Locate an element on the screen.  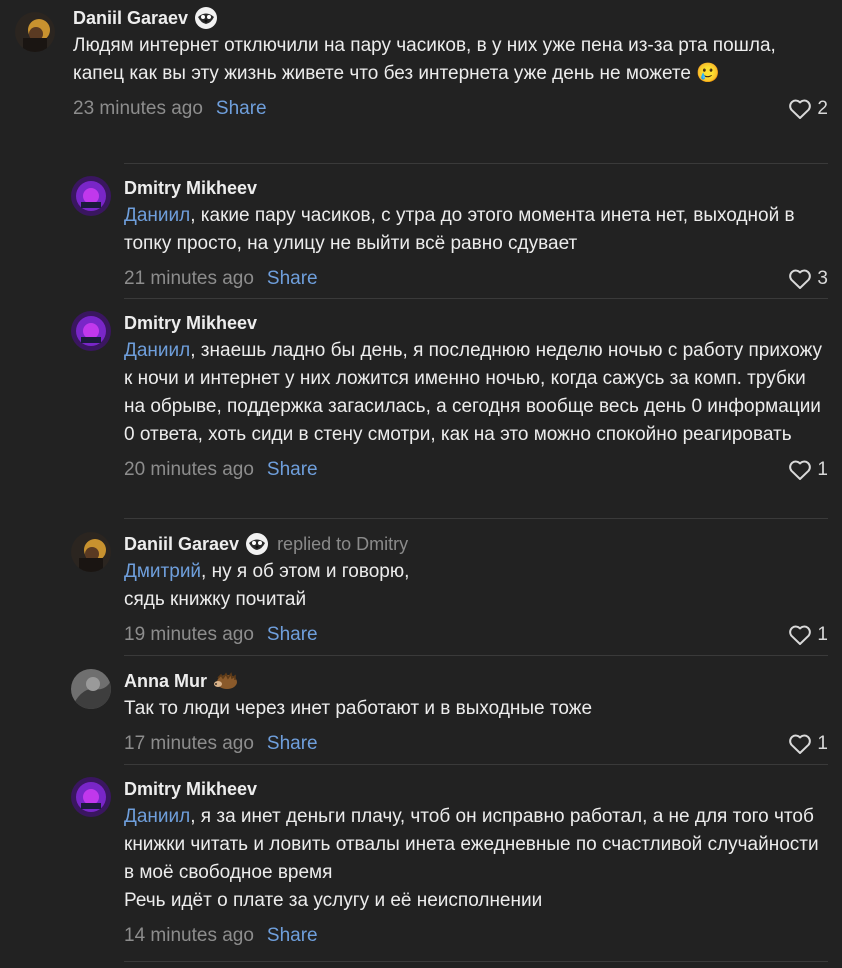
timestamp: 21 minutes ago is located at coordinates (189, 278).